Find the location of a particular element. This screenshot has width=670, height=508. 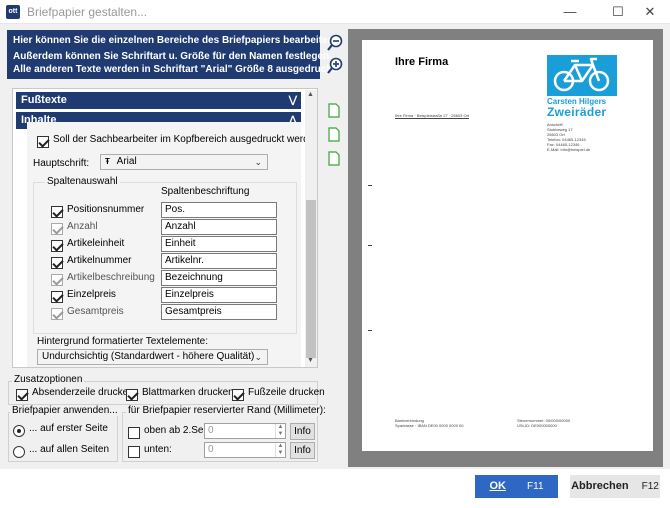

preview-brand-sub: Zweiräder is located at coordinates (577, 112).